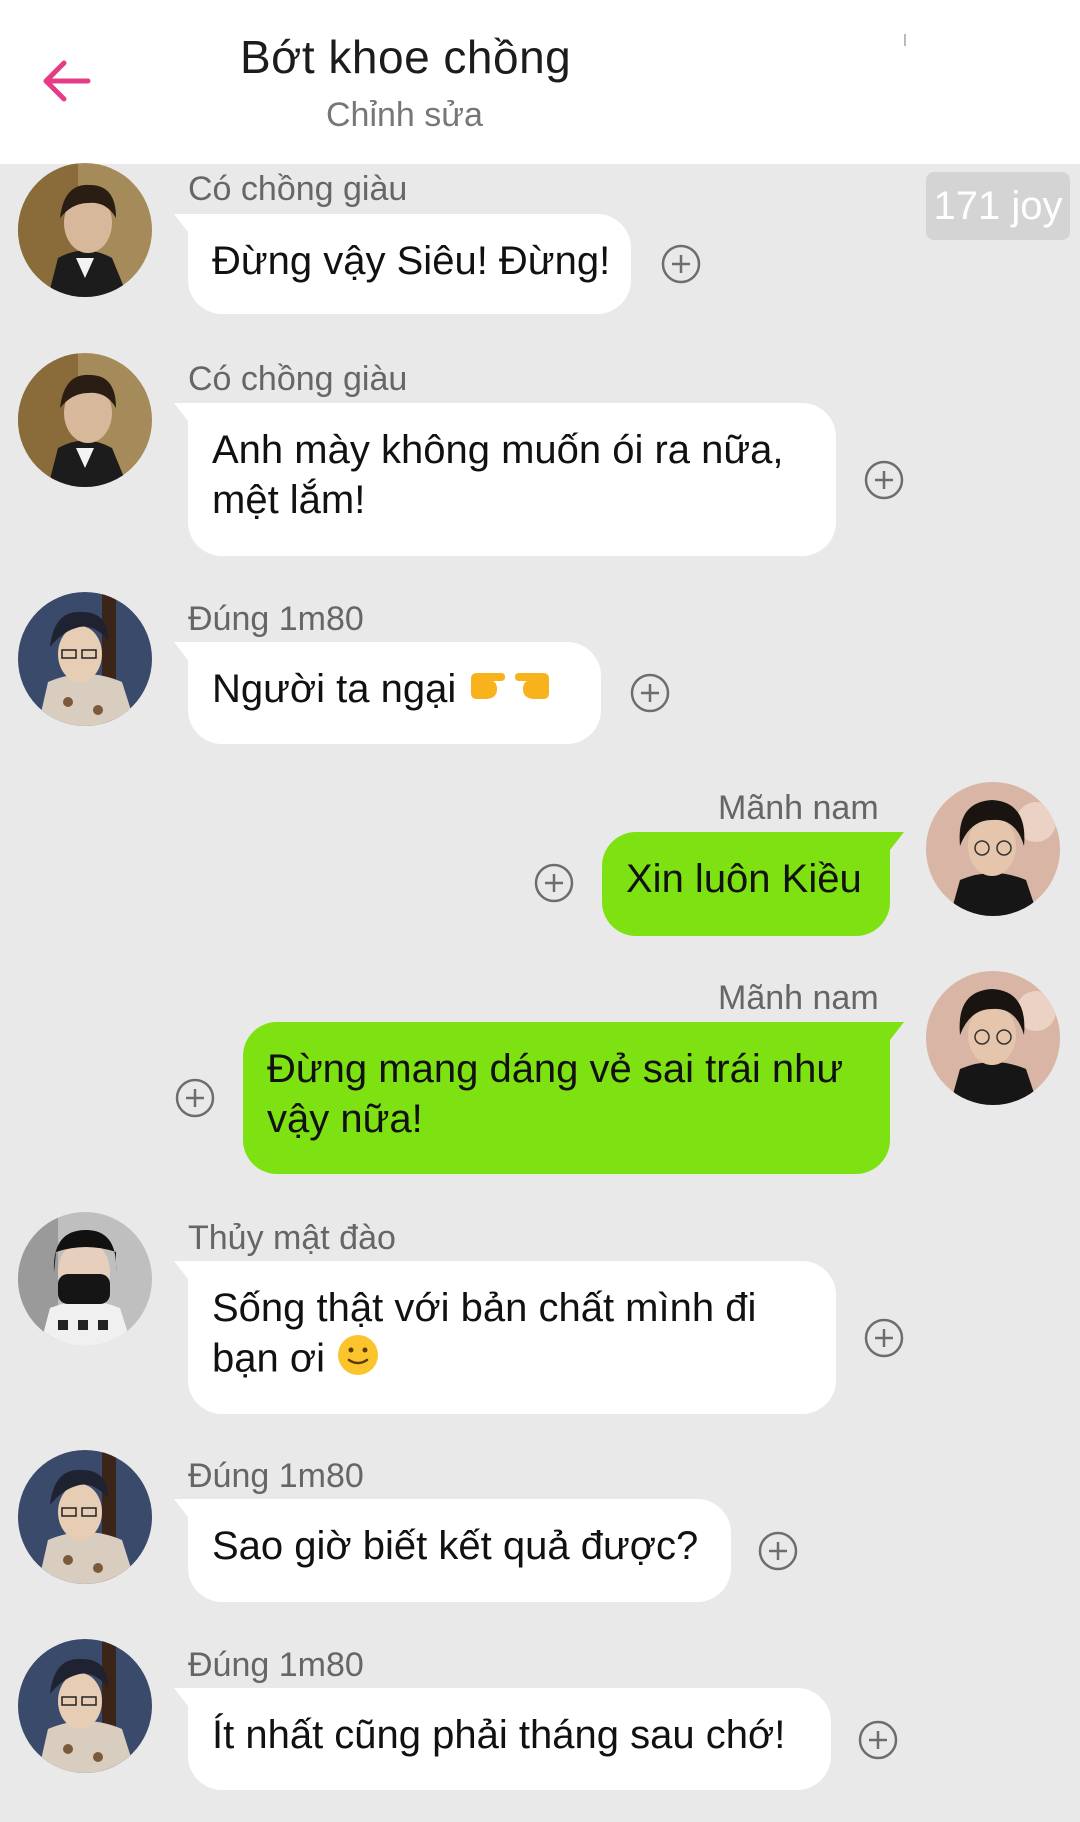  Describe the element at coordinates (498, 475) in the screenshot. I see `message-text: Anh mày không muốn ói ra nữa, mệt lắm!` at that location.